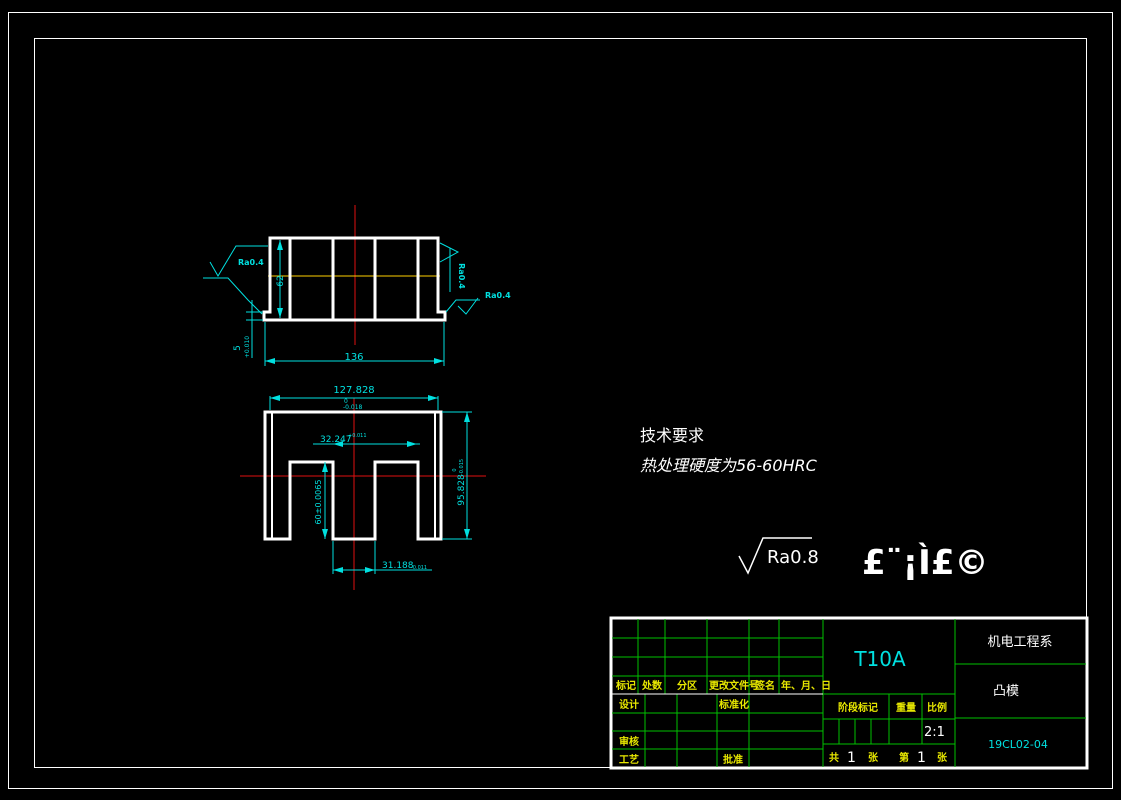  Describe the element at coordinates (1019, 642) in the screenshot. I see `tb-department: 机电工程系` at that location.